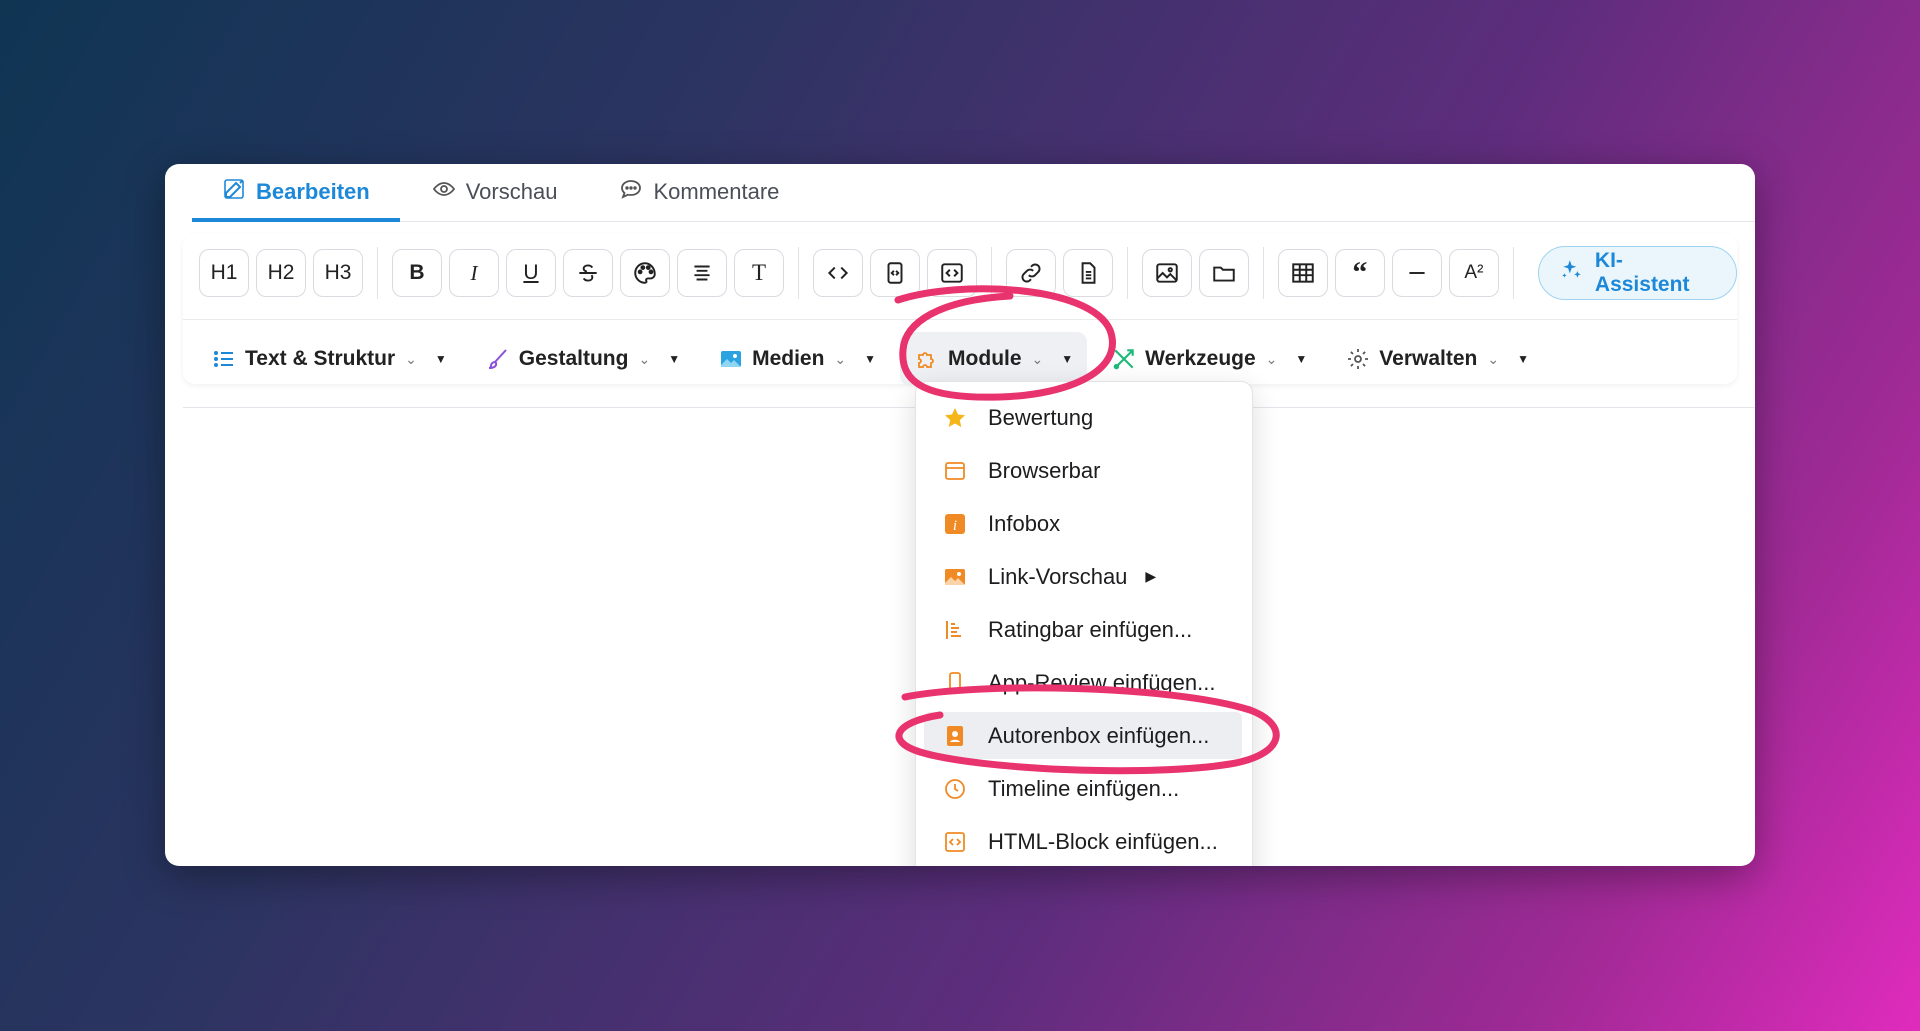  I want to click on underline-button: U, so click(530, 273).